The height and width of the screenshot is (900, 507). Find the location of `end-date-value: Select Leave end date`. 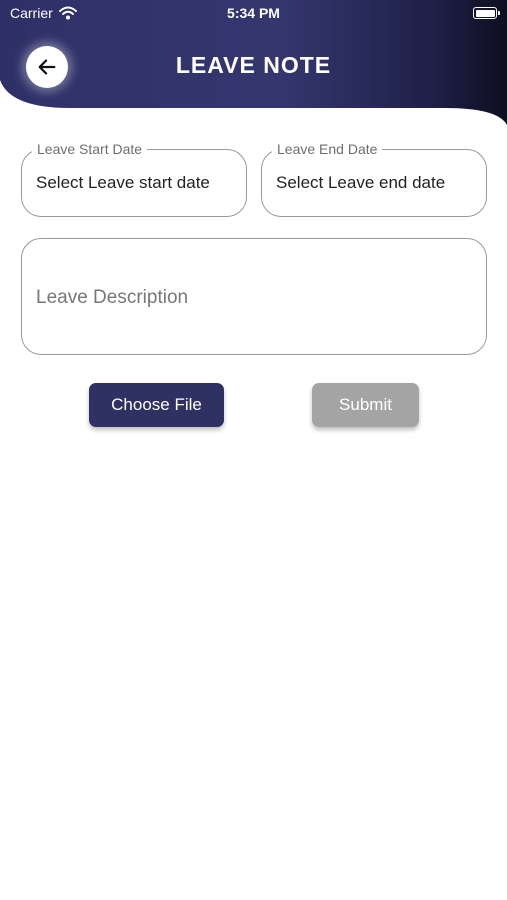

end-date-value: Select Leave end date is located at coordinates (361, 182).